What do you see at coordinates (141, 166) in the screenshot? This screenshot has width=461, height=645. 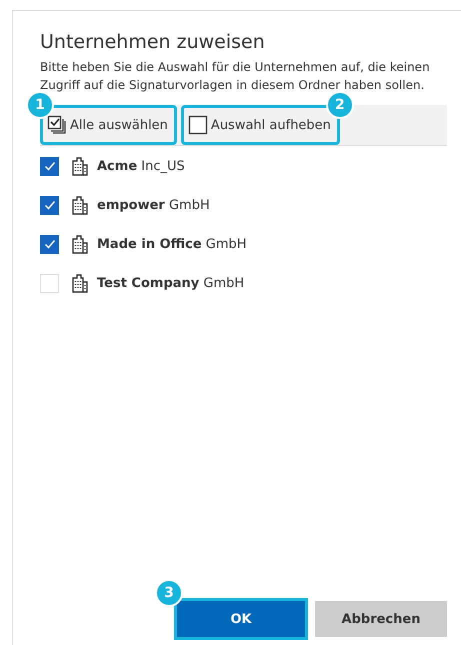 I see `company-name: Acme Inc_US` at bounding box center [141, 166].